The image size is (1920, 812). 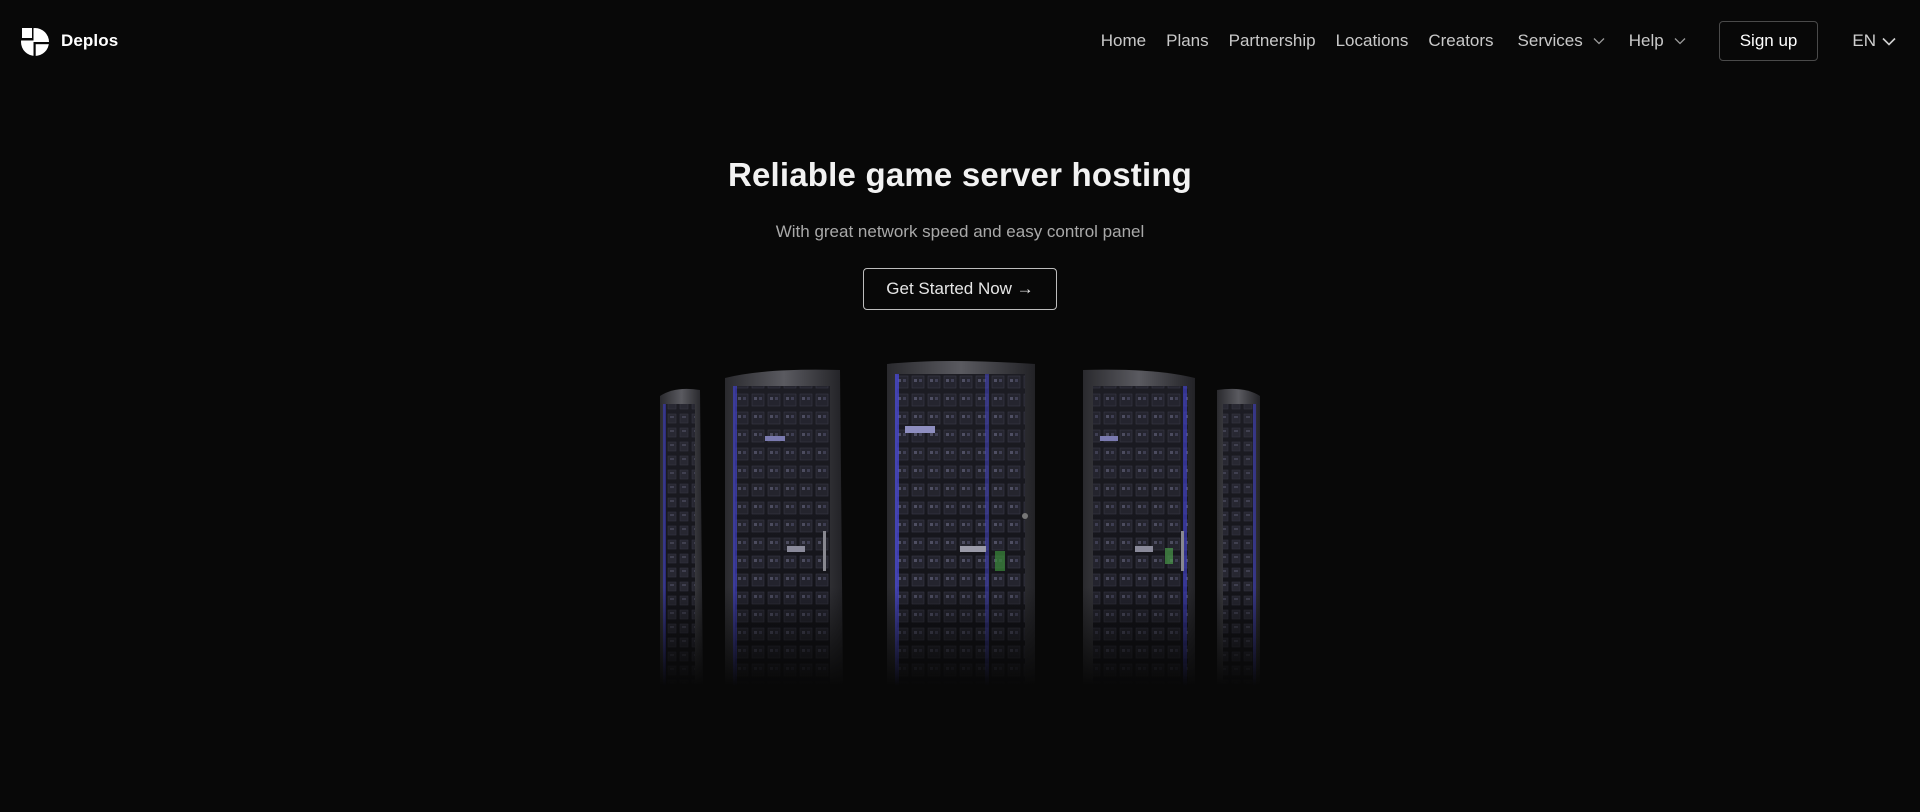 I want to click on language-selector: EN, so click(x=1874, y=41).